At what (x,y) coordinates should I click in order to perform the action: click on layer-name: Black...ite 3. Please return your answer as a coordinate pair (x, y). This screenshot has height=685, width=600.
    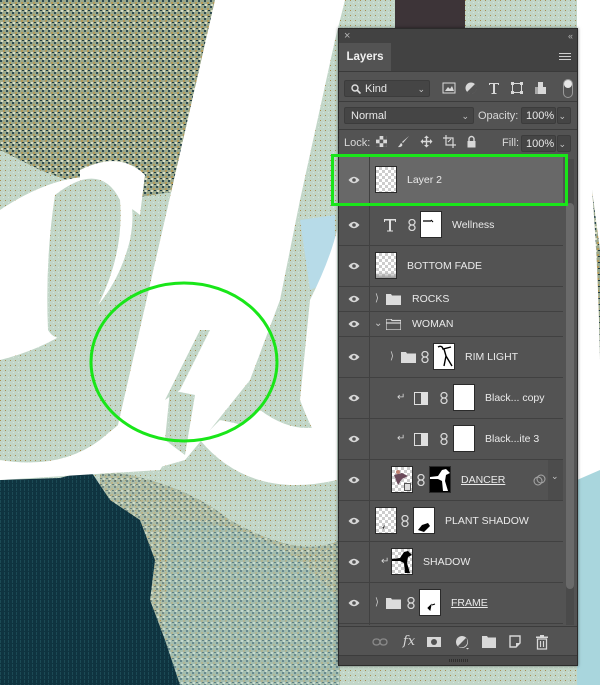
    Looking at the image, I should click on (512, 439).